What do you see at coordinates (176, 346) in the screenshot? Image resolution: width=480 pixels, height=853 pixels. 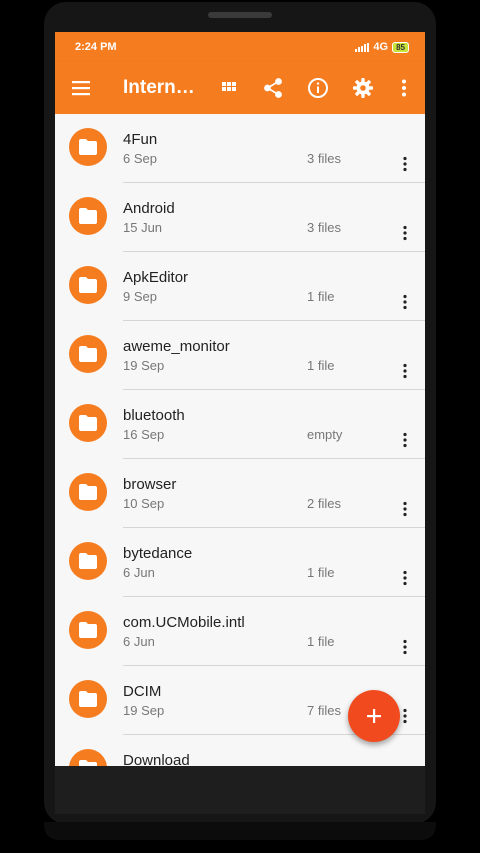 I see `file-name: aweme_monitor` at bounding box center [176, 346].